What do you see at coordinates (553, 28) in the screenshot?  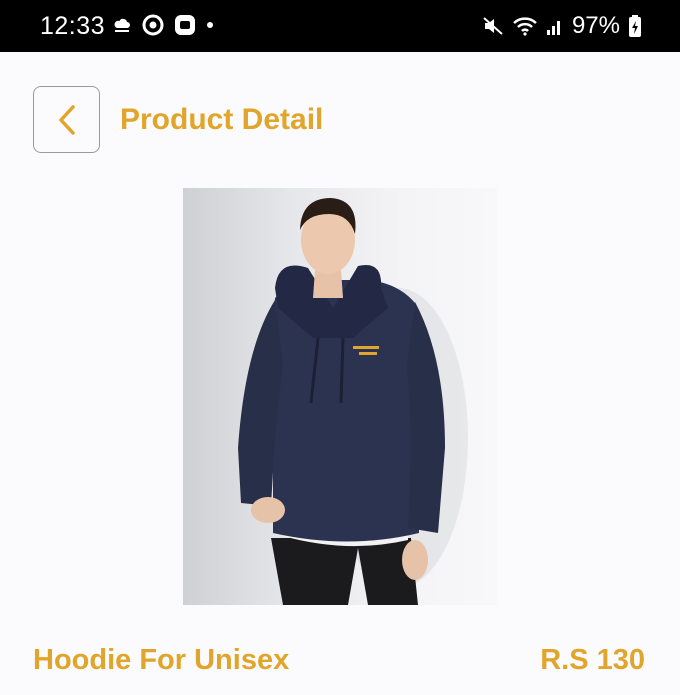 I see `signal-icon` at bounding box center [553, 28].